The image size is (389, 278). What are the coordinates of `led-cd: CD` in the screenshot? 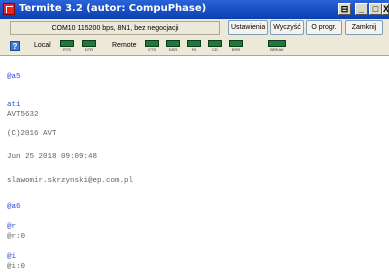 It's located at (215, 46).